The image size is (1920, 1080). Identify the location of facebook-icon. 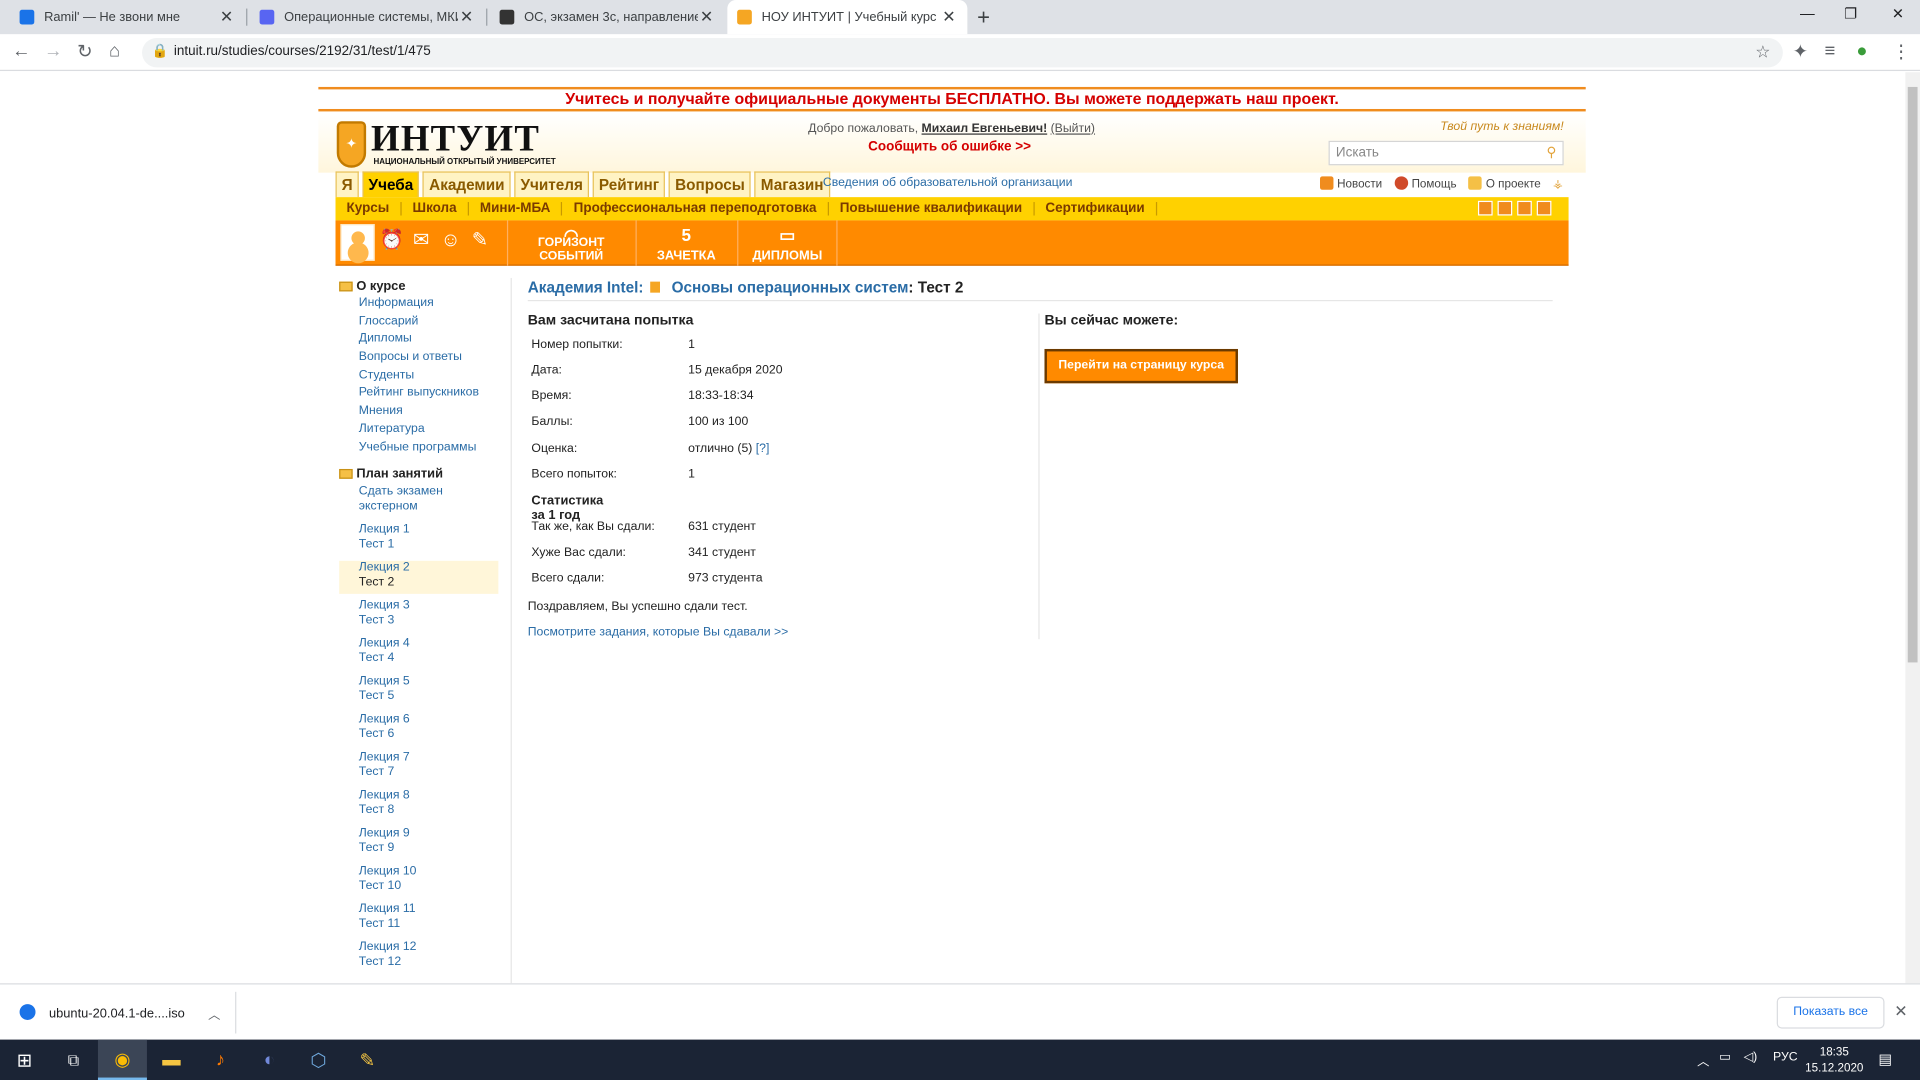
(1505, 208).